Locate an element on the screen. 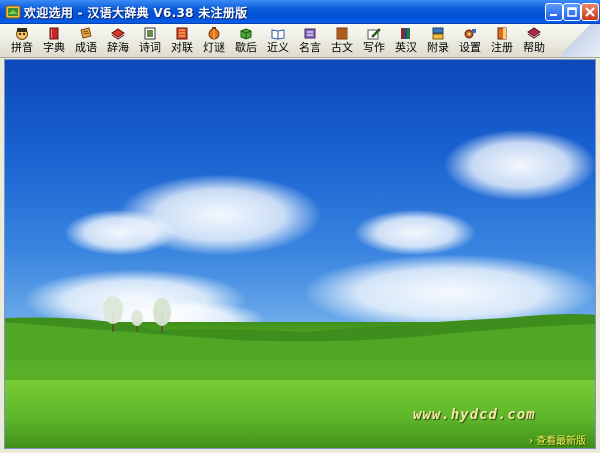 The width and height of the screenshot is (600, 453). toolbar-button-zhuce: 注册 is located at coordinates (502, 41).